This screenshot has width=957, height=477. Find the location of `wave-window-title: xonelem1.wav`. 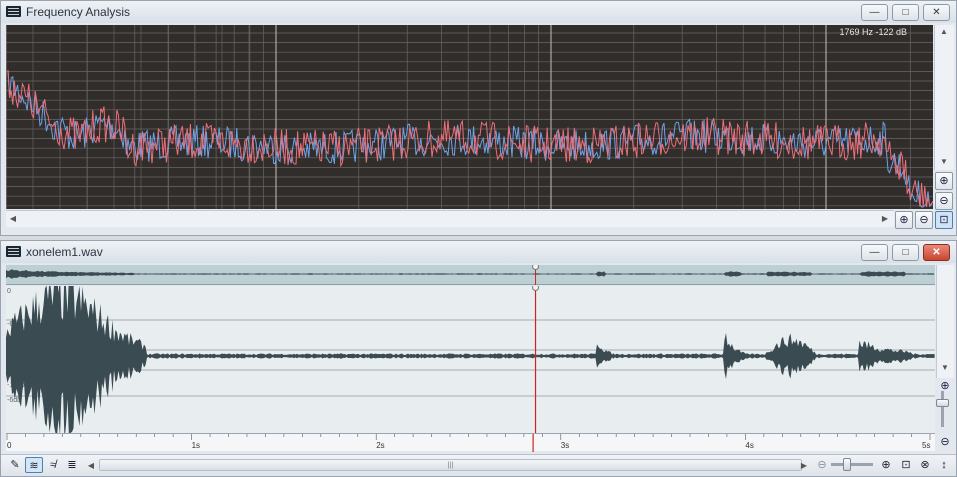

wave-window-title: xonelem1.wav is located at coordinates (64, 252).